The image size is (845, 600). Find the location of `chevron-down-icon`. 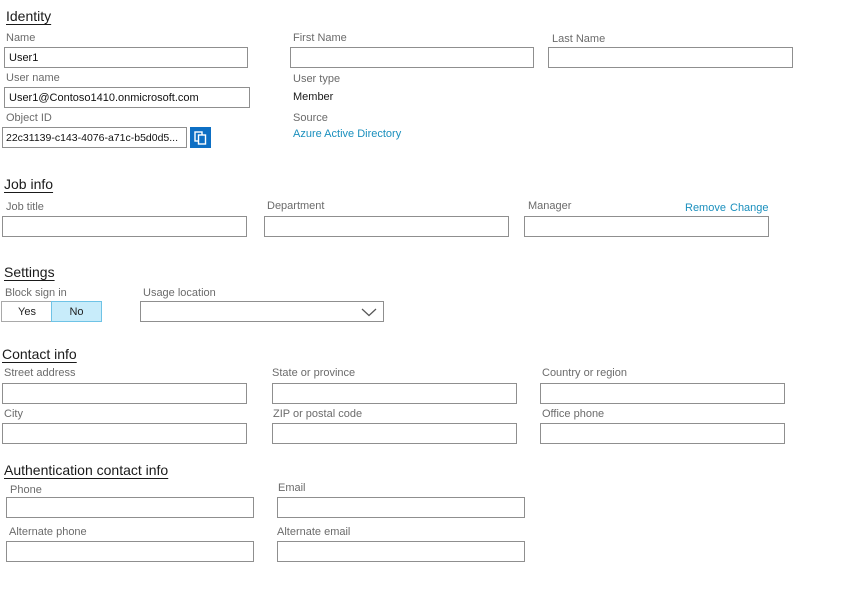

chevron-down-icon is located at coordinates (369, 312).